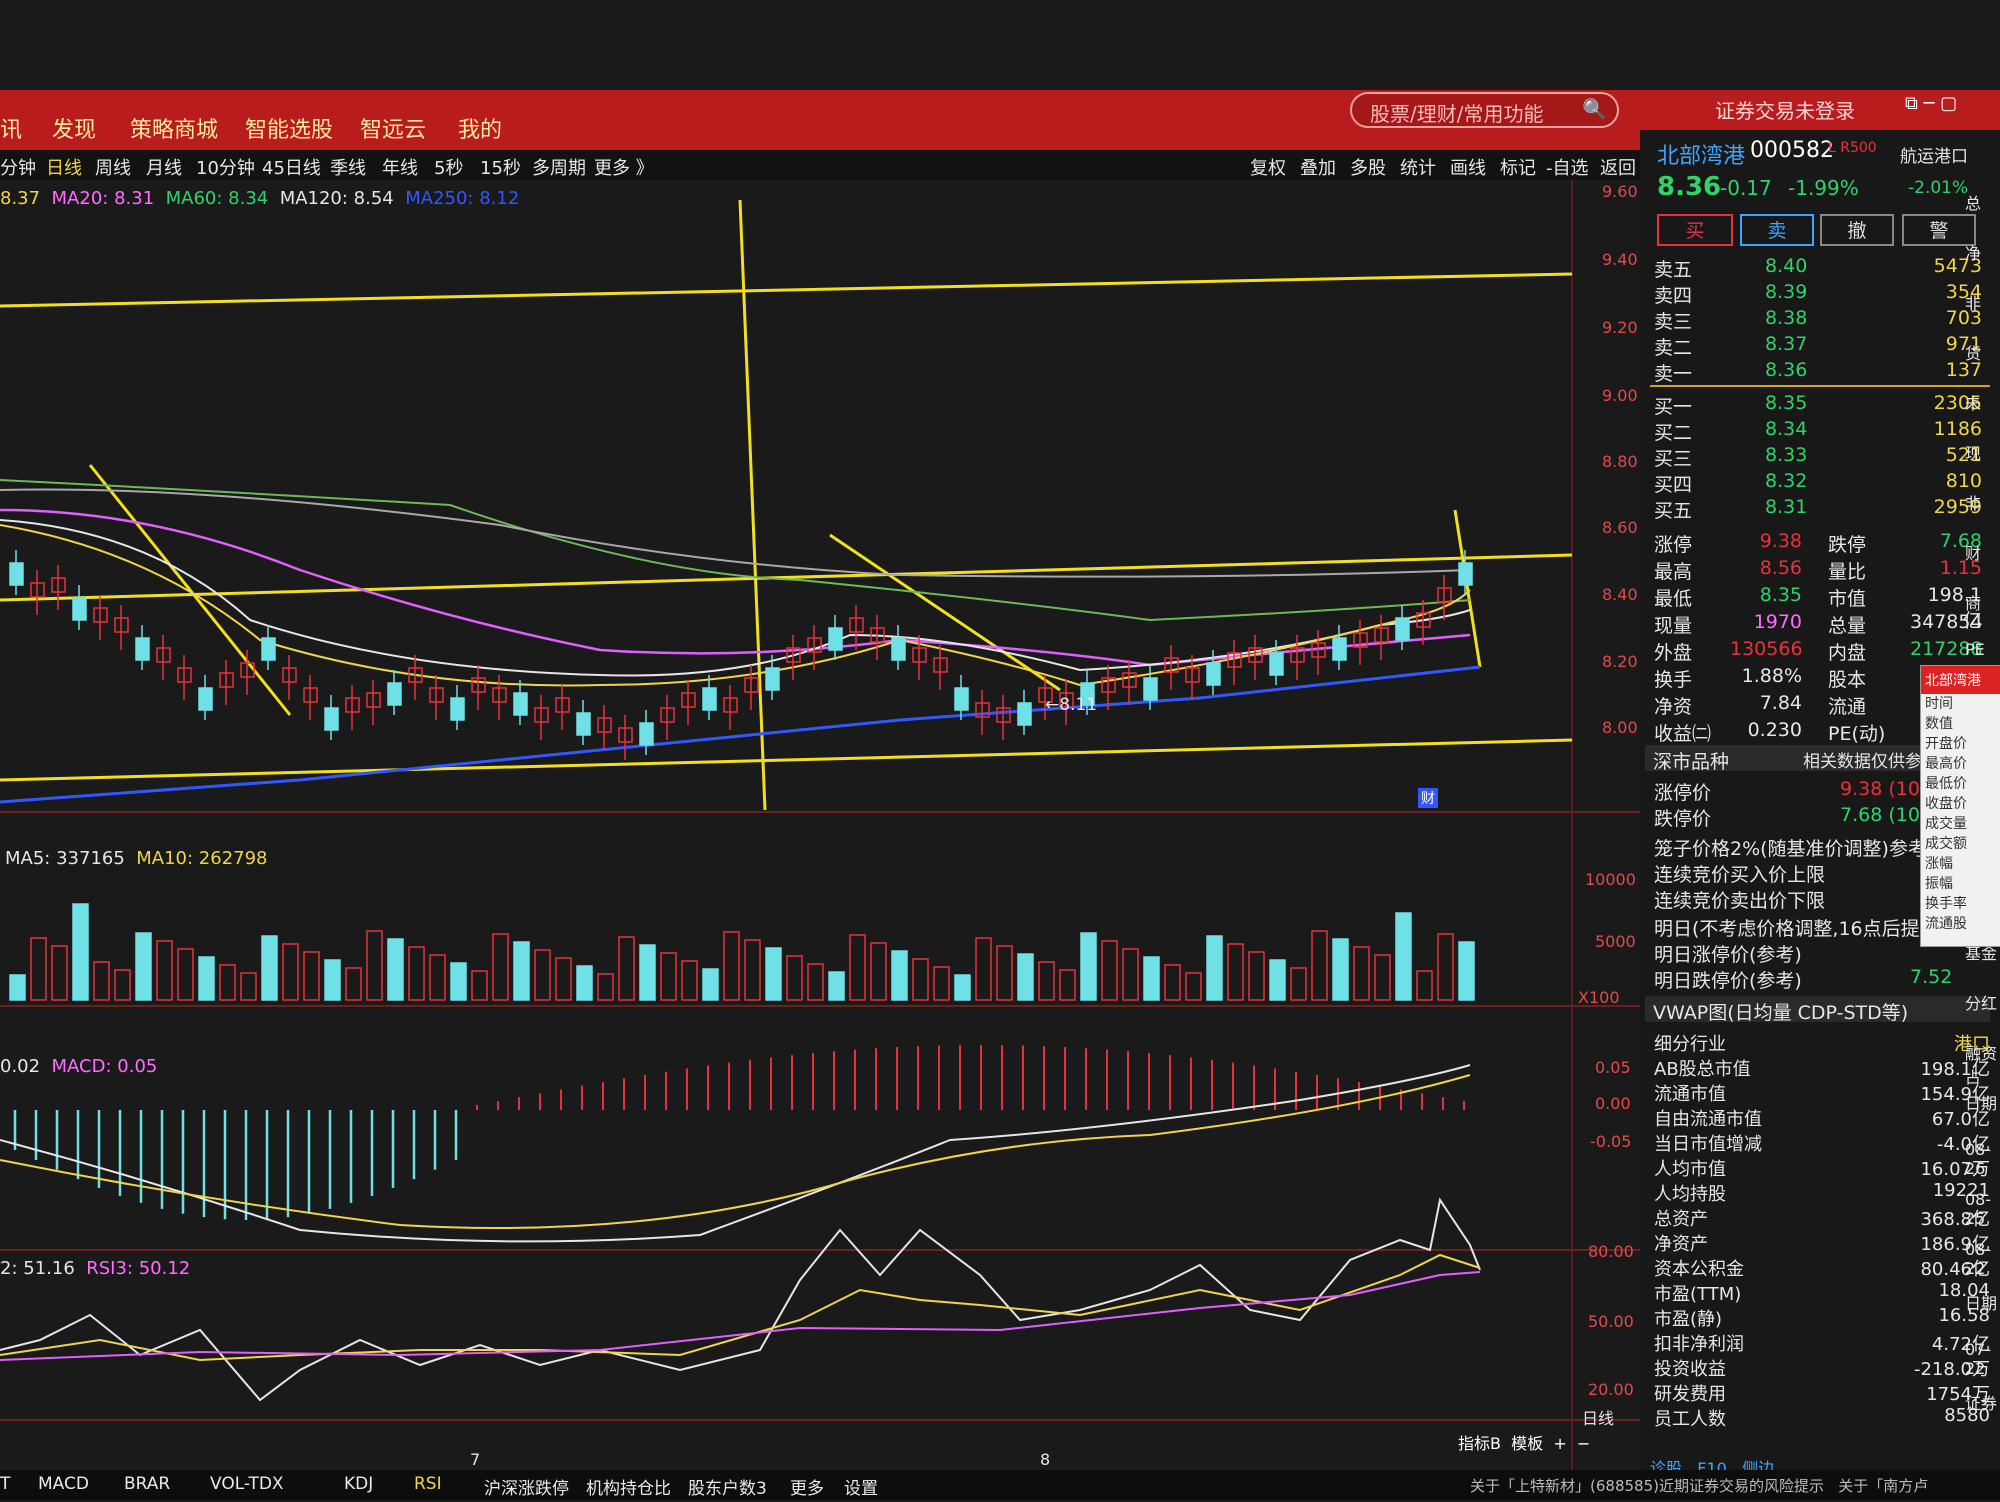  Describe the element at coordinates (291, 167) in the screenshot. I see `period-45day: 45日线` at that location.